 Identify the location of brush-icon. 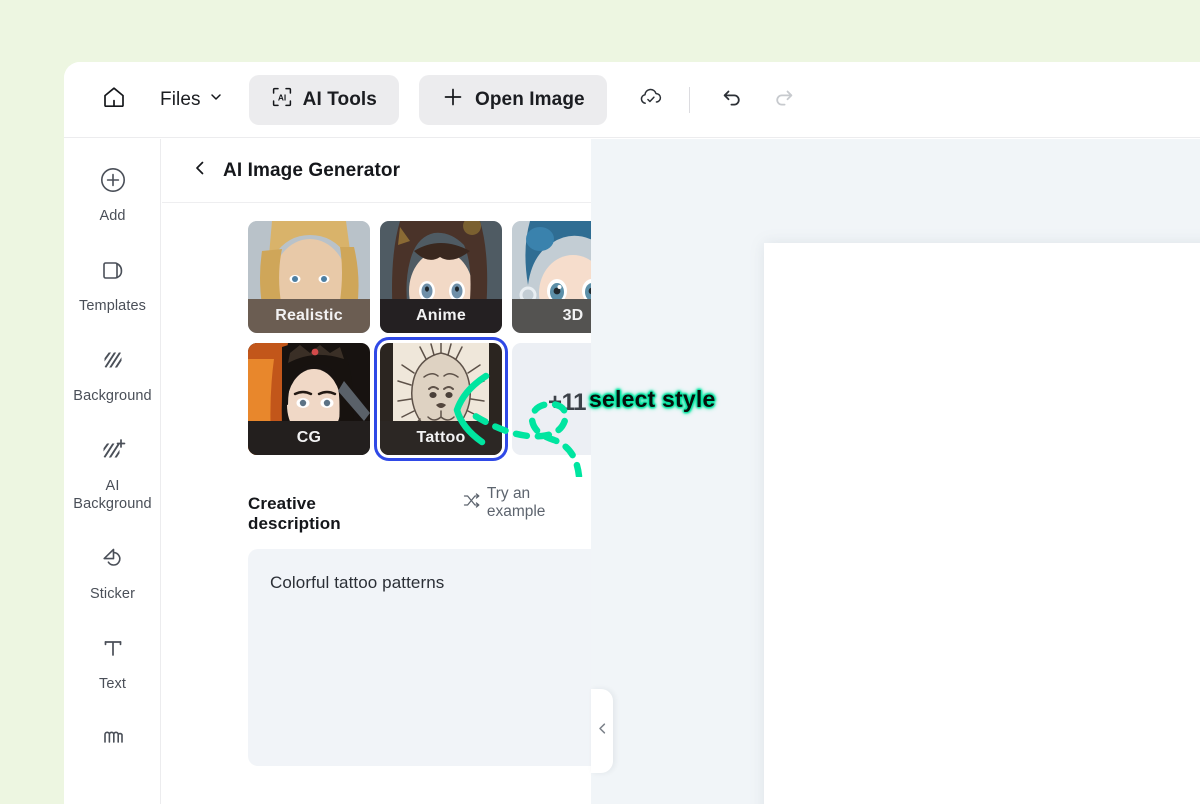
(113, 738).